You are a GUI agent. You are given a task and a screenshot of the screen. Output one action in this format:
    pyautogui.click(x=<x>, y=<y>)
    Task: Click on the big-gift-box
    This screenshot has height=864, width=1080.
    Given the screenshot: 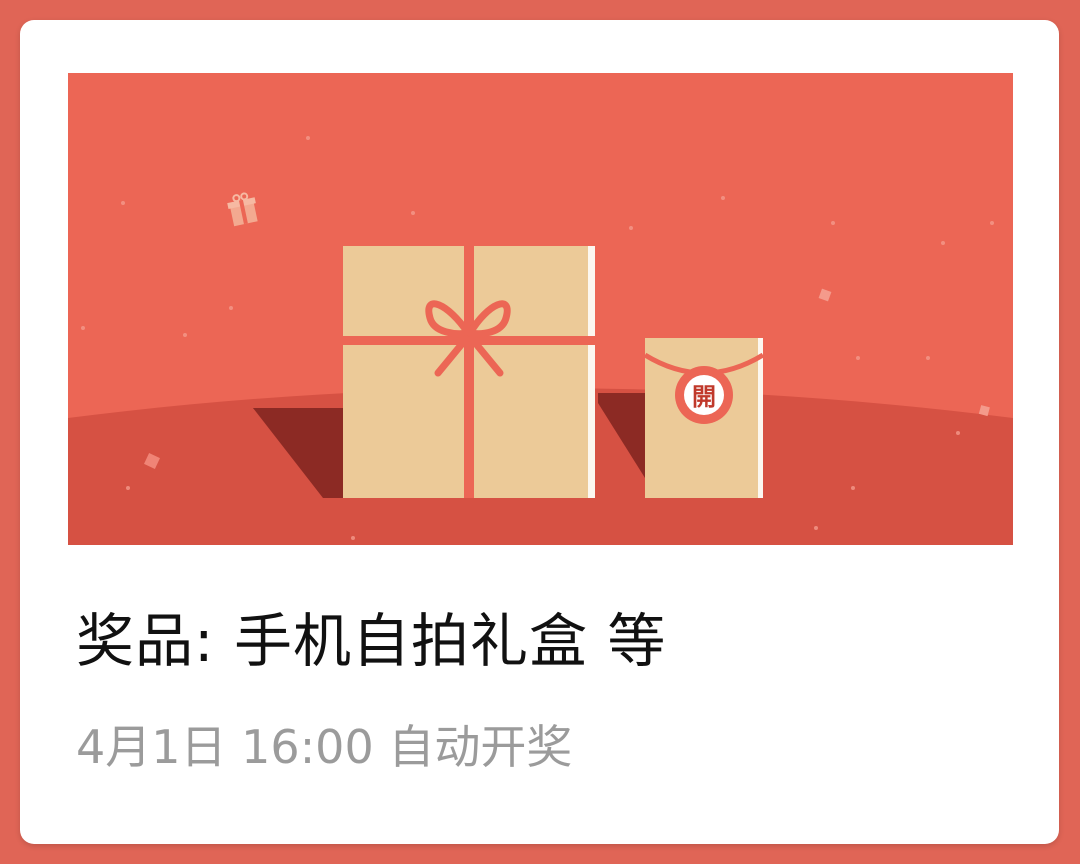 What is the action you would take?
    pyautogui.click(x=469, y=372)
    